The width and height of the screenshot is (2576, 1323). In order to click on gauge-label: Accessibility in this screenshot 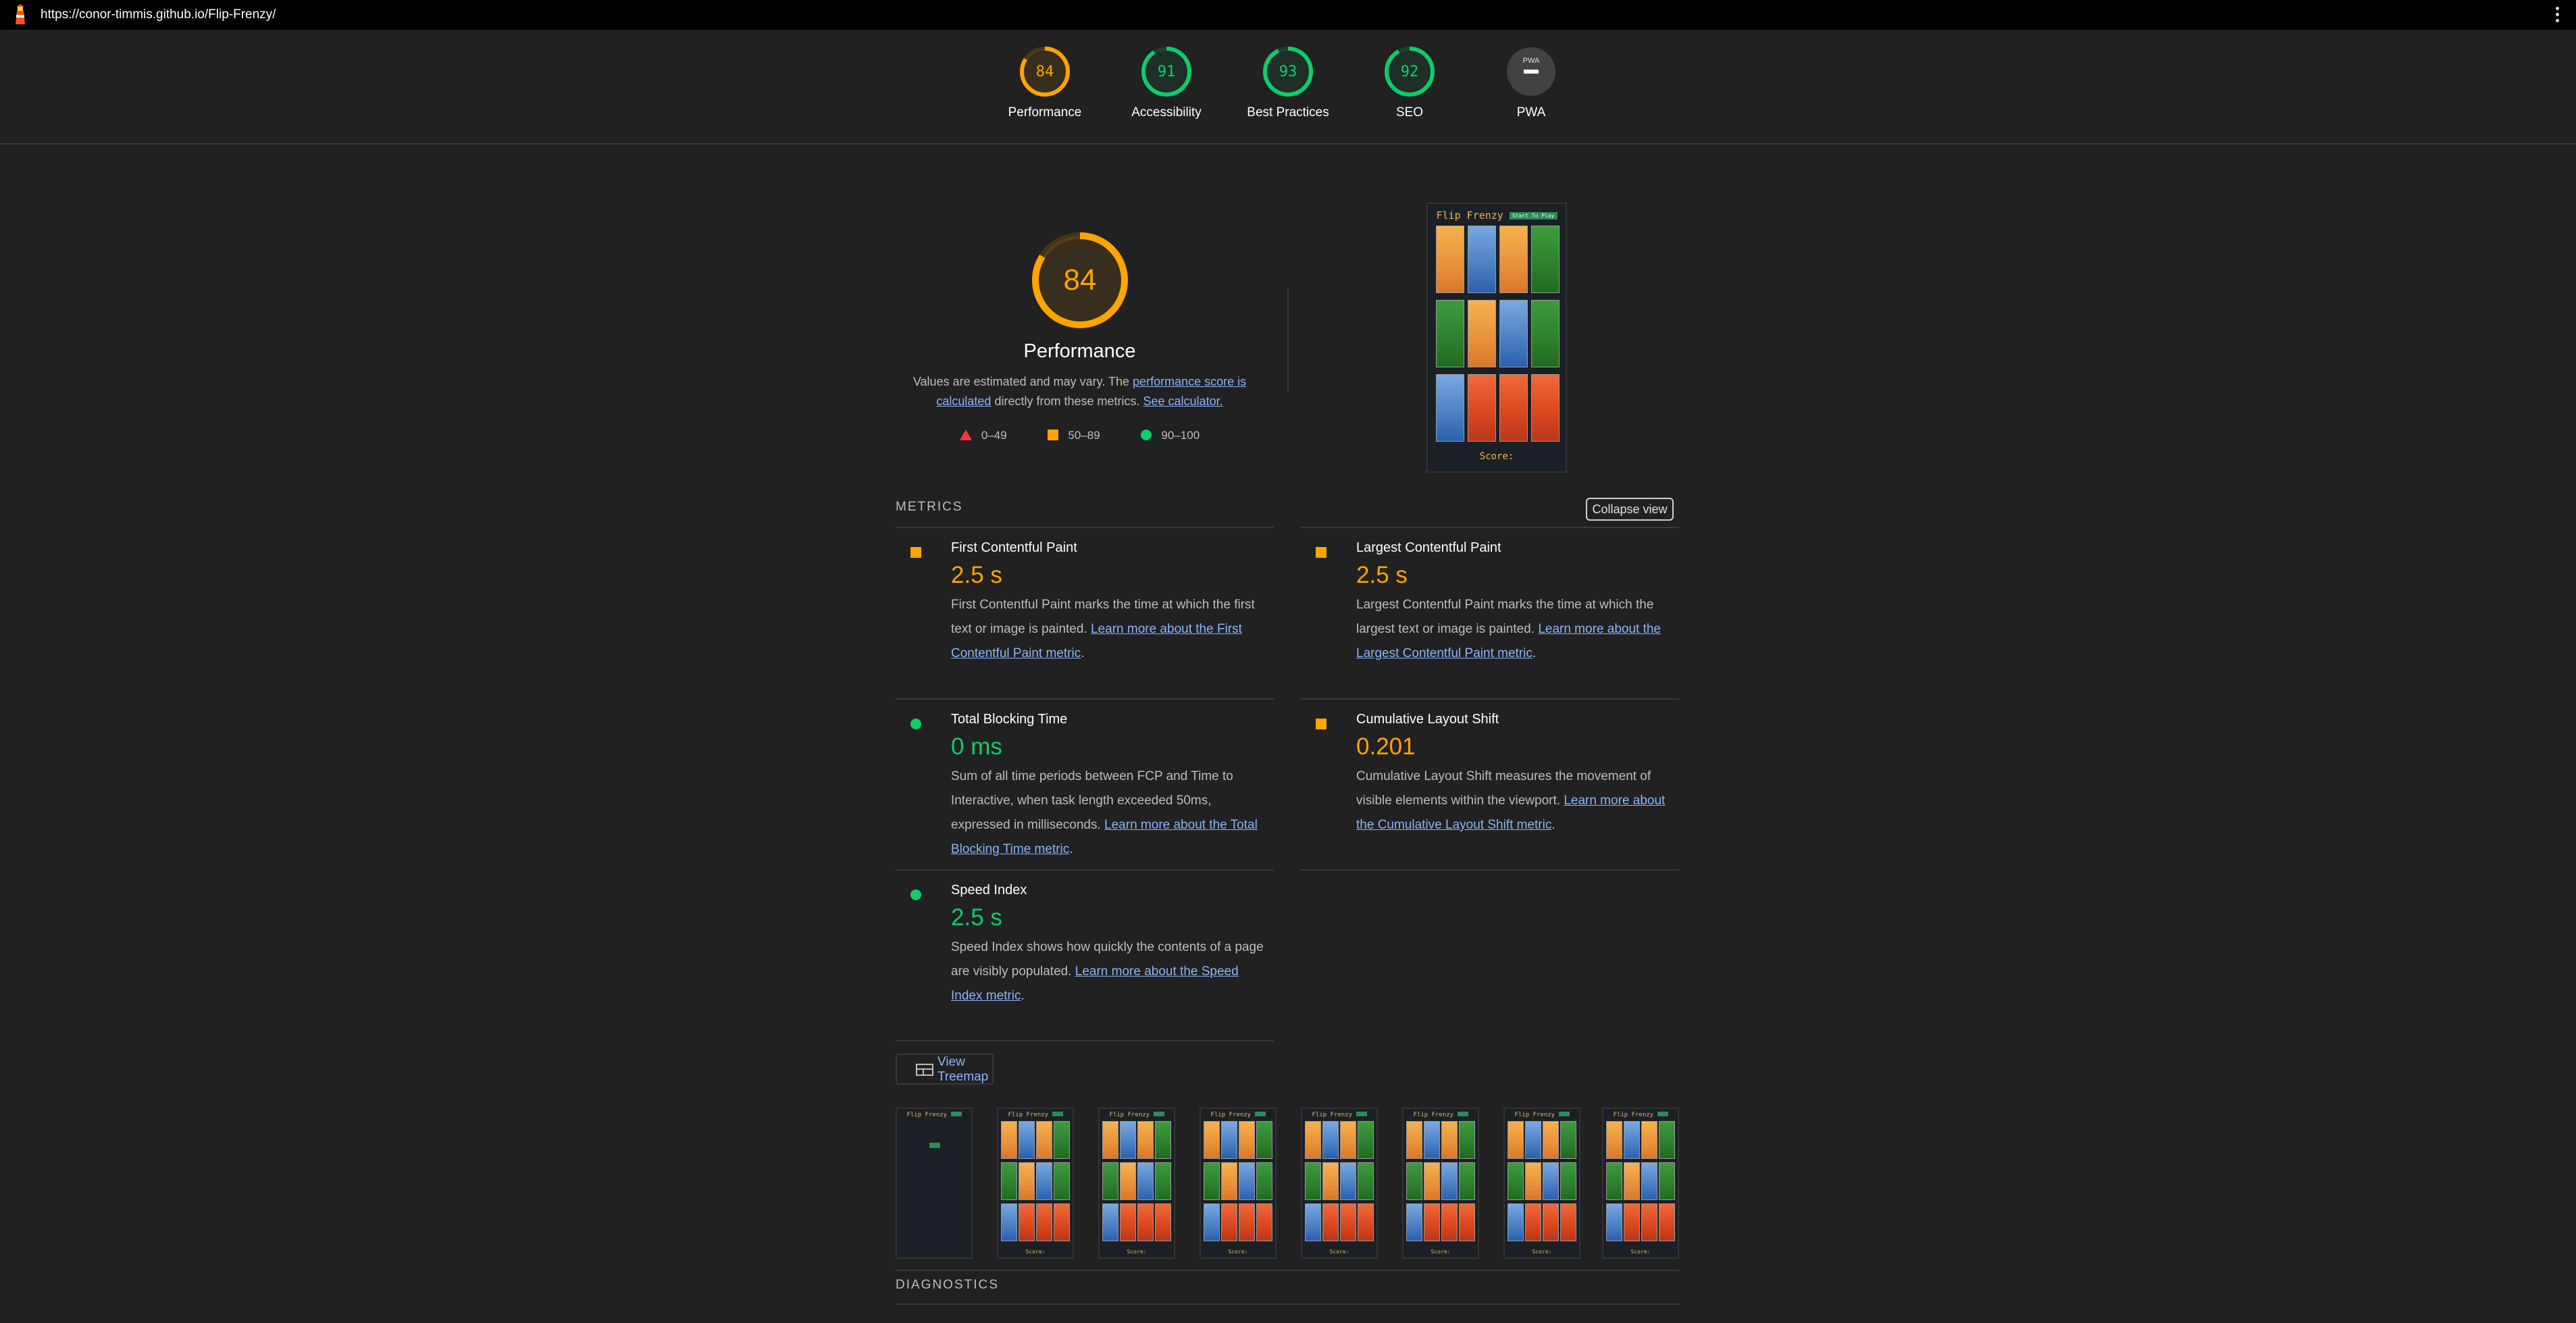, I will do `click(1166, 112)`.